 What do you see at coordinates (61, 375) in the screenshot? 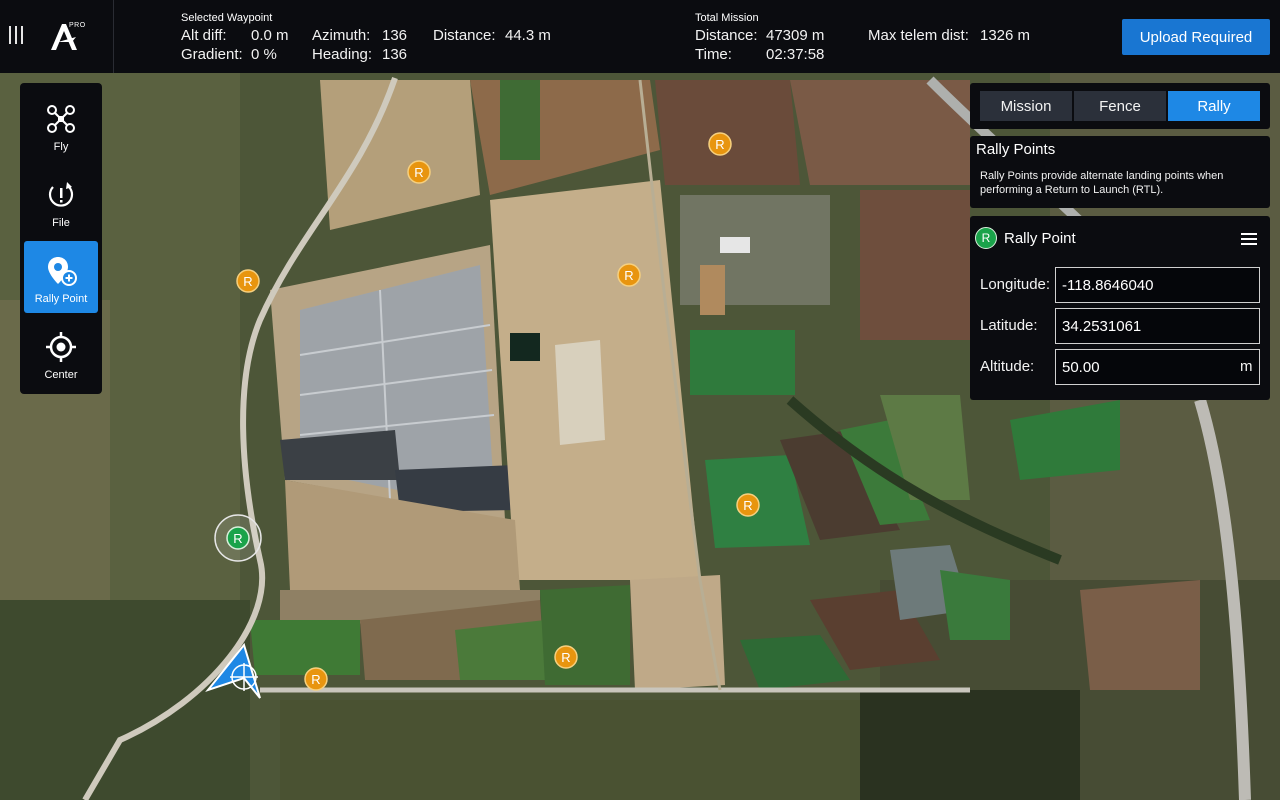
I see `toolbar-item-label: Center` at bounding box center [61, 375].